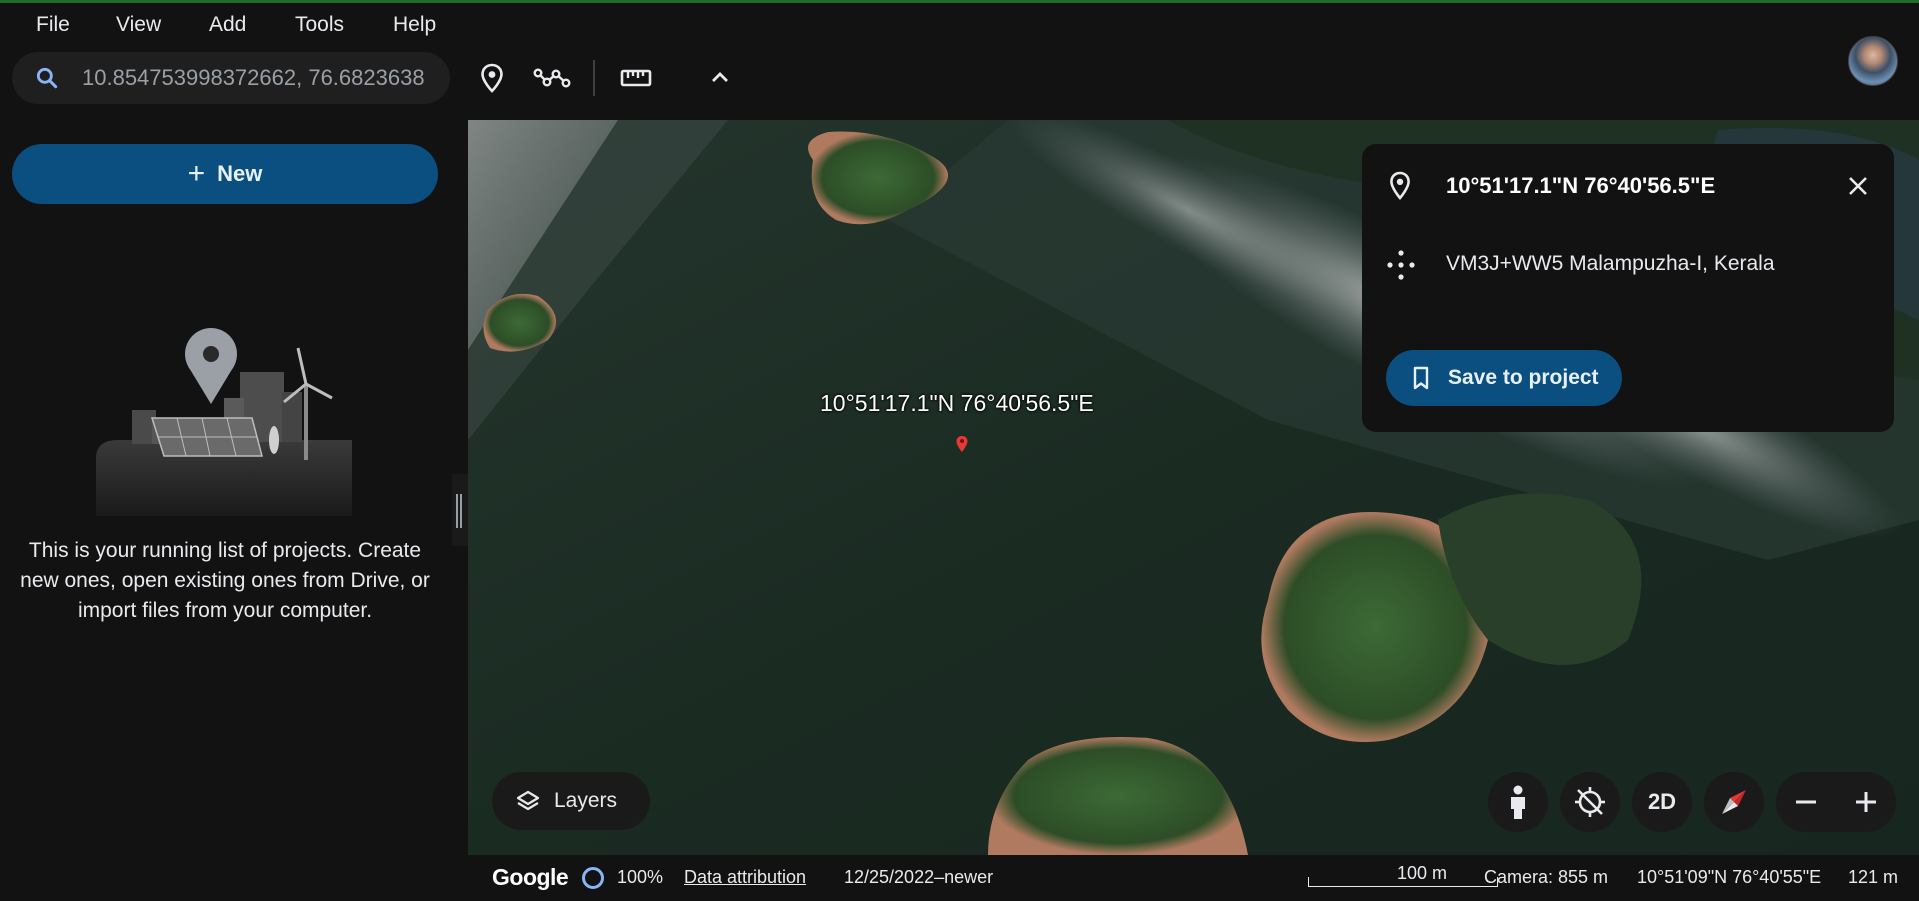 This screenshot has width=1919, height=901. I want to click on save-to-project-button: Save to project, so click(1504, 378).